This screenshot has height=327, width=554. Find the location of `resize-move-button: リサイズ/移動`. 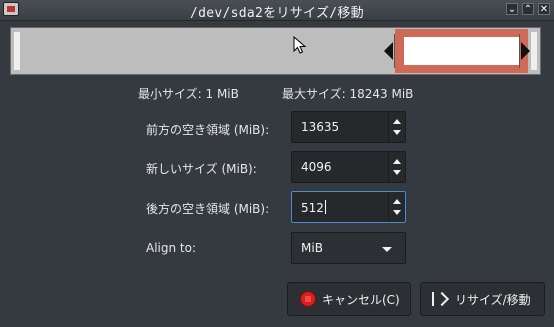

resize-move-button: リサイズ/移動 is located at coordinates (482, 299).